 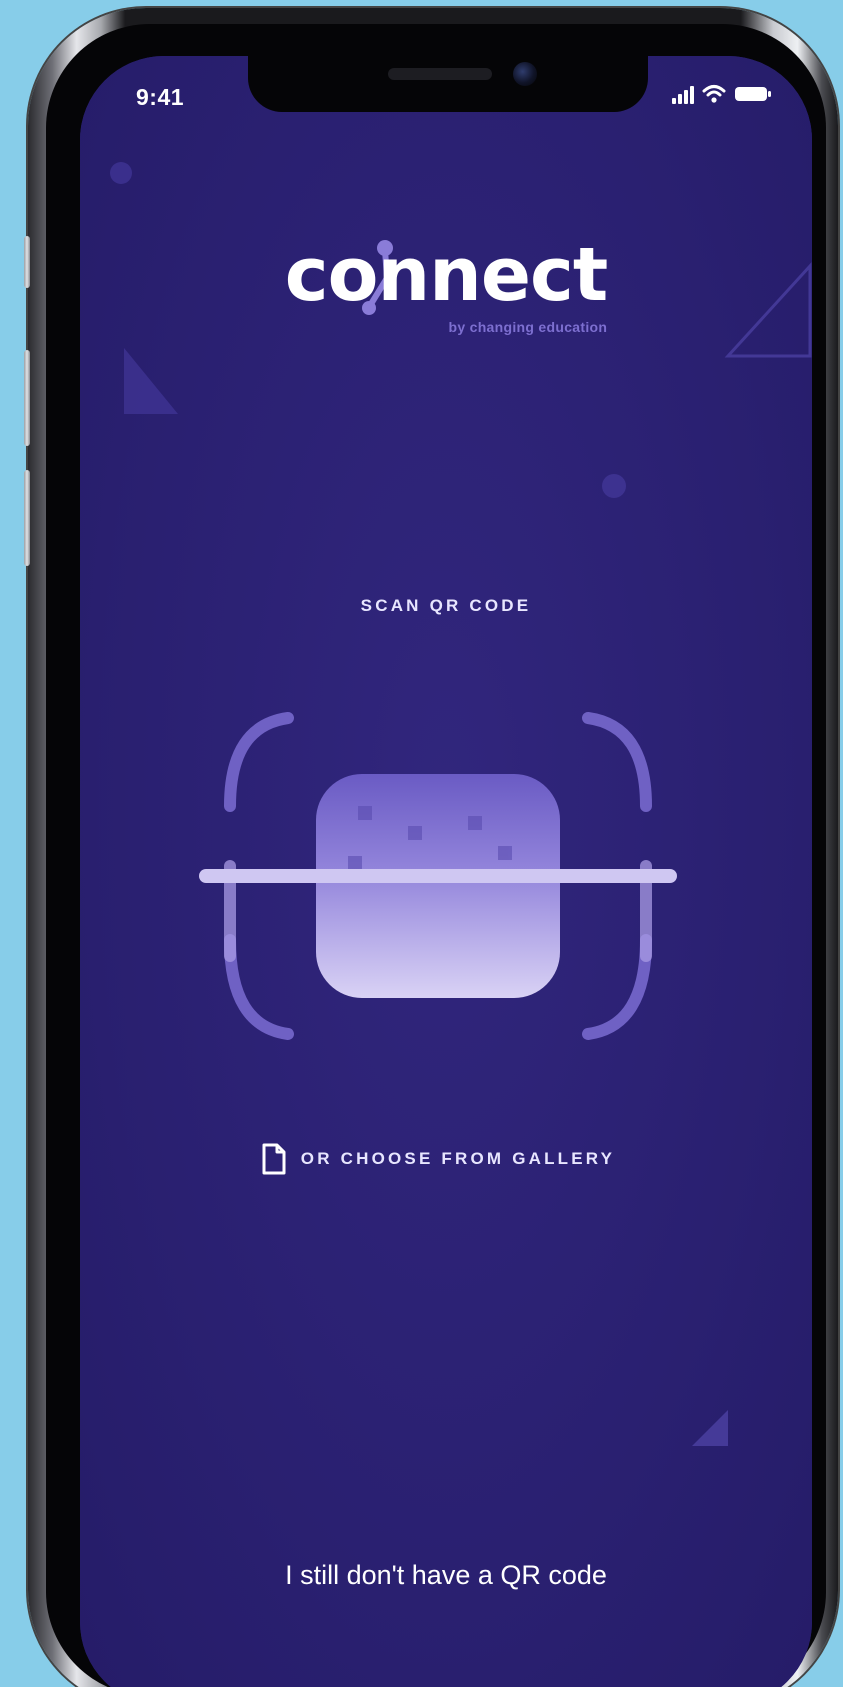 What do you see at coordinates (714, 94) in the screenshot?
I see `wifi-icon` at bounding box center [714, 94].